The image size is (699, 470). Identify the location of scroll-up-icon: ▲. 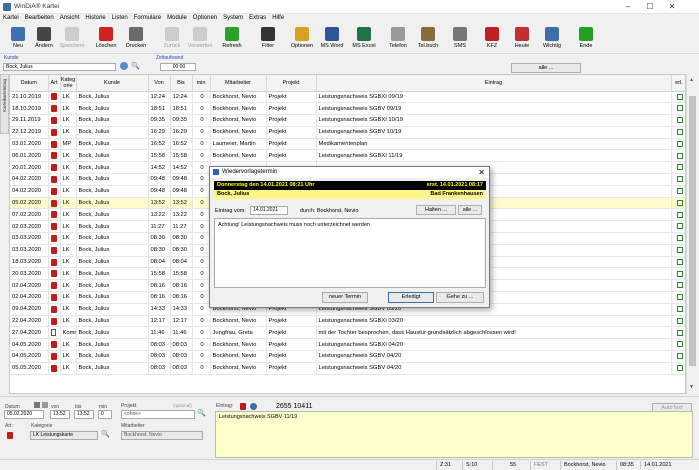
(691, 80).